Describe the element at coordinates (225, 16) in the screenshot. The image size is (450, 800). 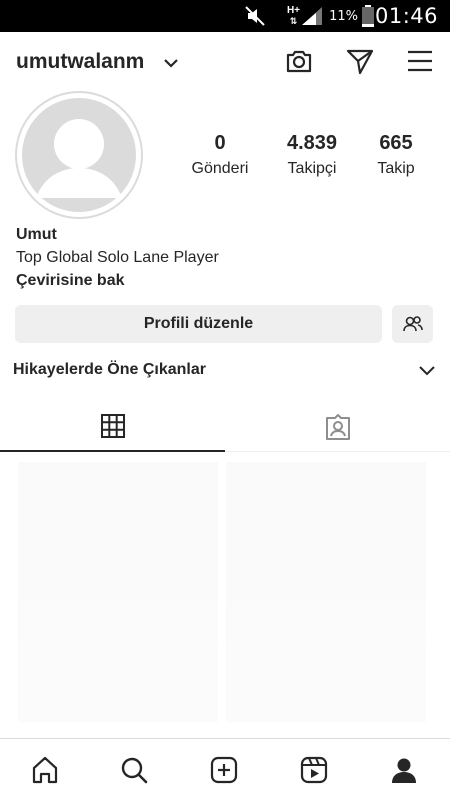
I see `status-bar: H+ ⇅ 11% 01:46` at that location.